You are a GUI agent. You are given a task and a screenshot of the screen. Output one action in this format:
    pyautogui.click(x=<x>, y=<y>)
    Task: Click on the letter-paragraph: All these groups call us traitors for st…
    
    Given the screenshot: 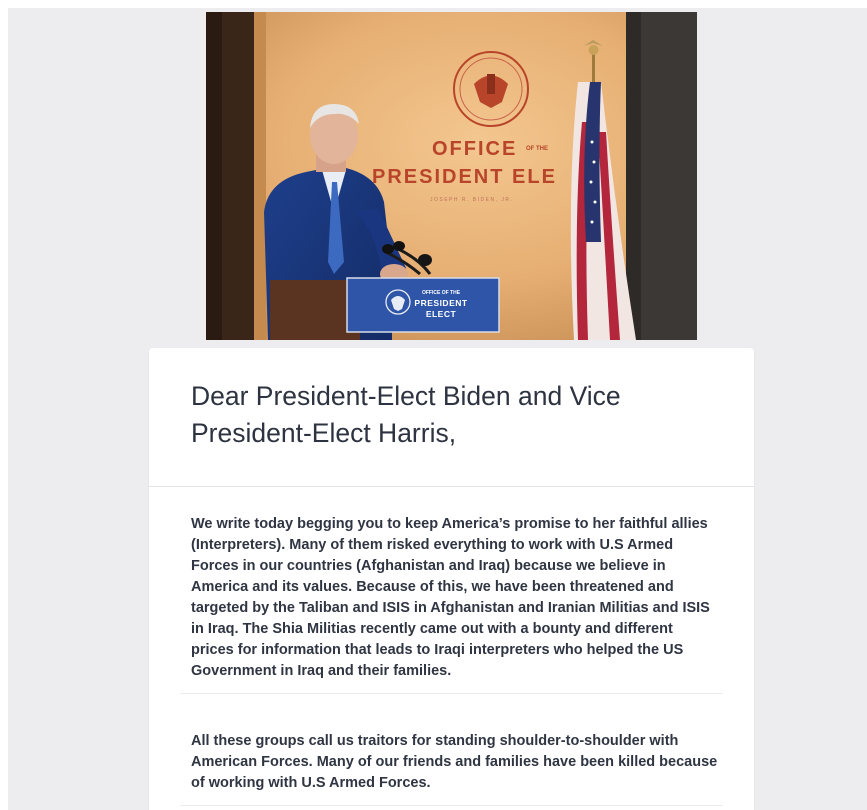 What is the action you would take?
    pyautogui.click(x=454, y=762)
    